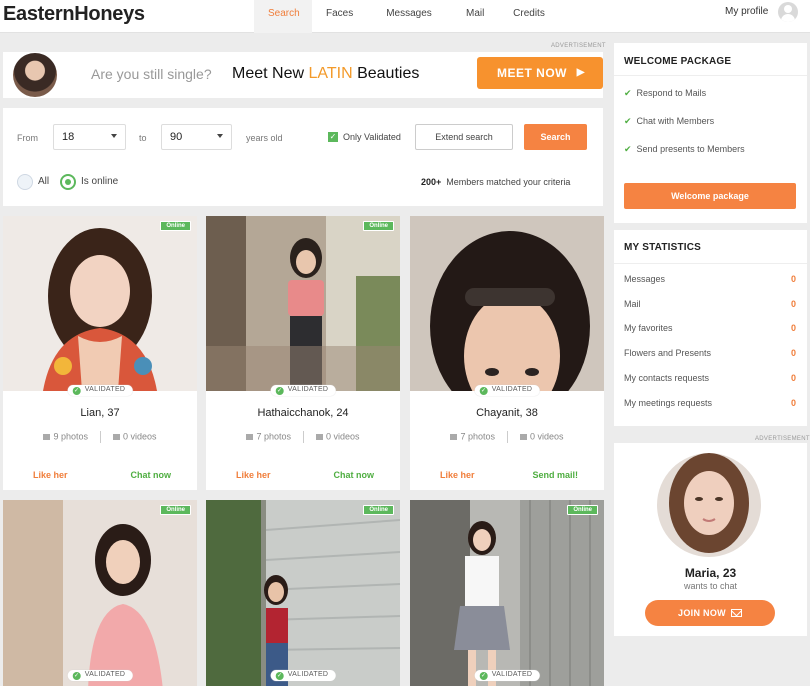  I want to click on video-icon, so click(116, 437).